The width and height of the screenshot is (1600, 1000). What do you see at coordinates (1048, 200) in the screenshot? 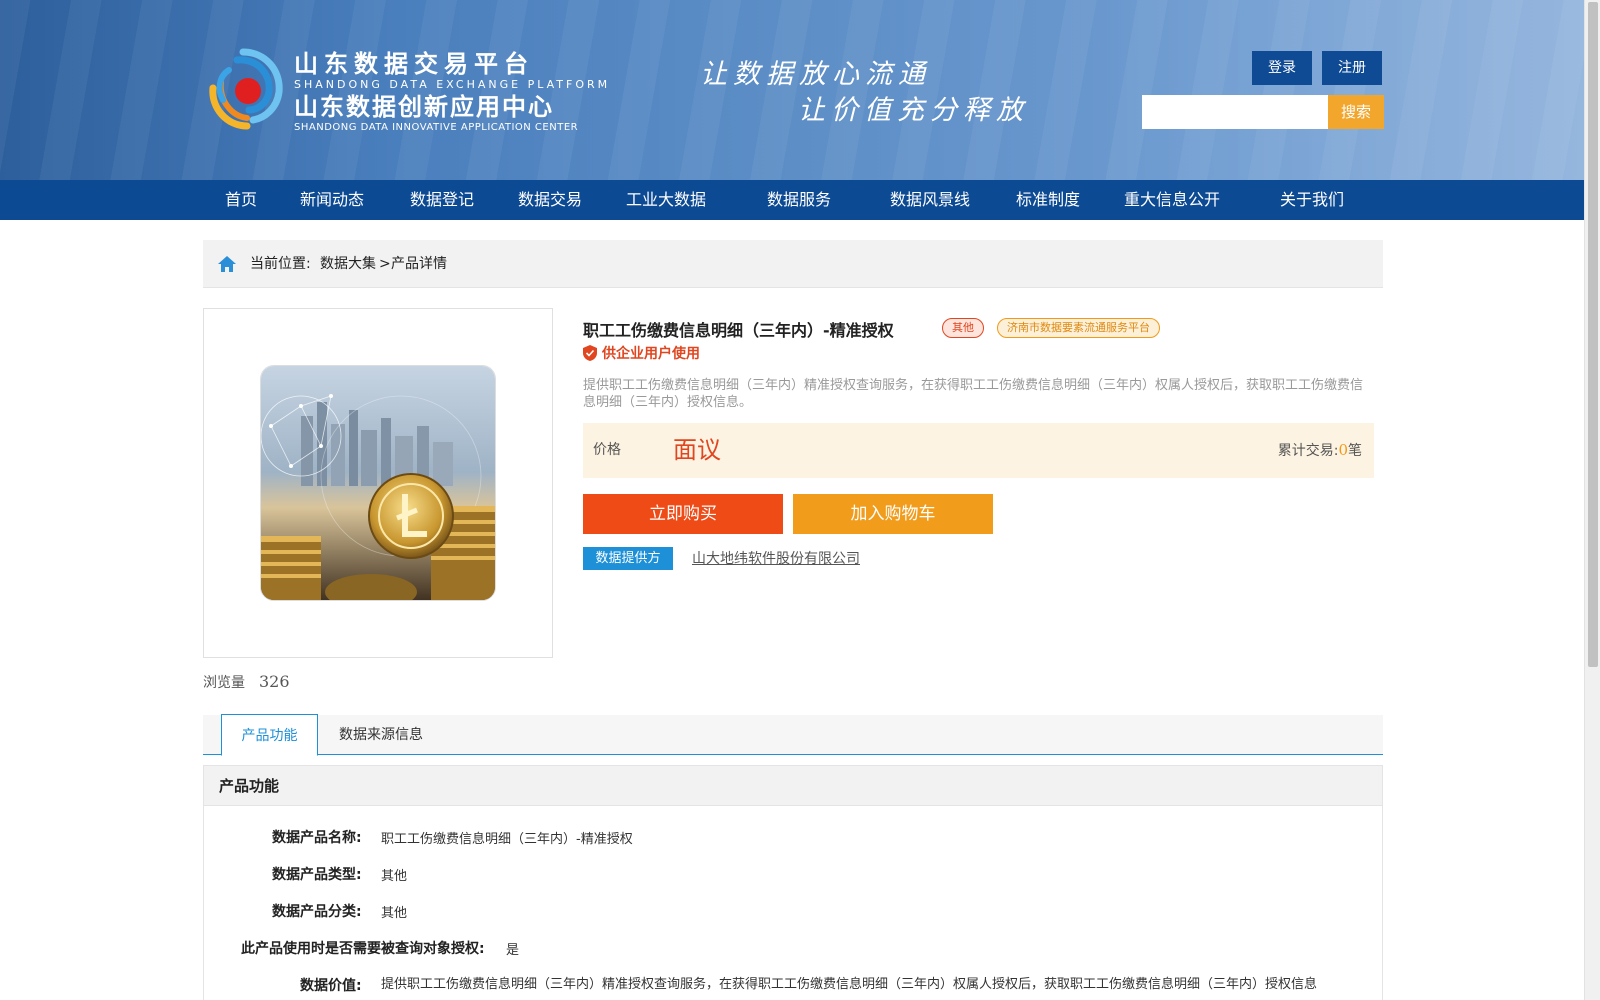
I see `nav-item-standards: 标准制度` at bounding box center [1048, 200].